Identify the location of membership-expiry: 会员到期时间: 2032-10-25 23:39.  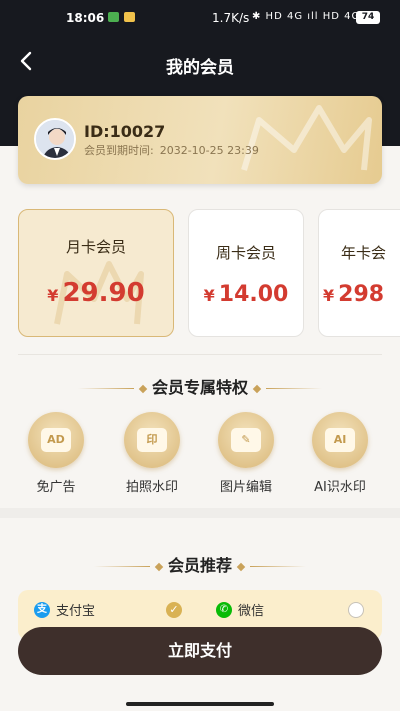
(174, 150).